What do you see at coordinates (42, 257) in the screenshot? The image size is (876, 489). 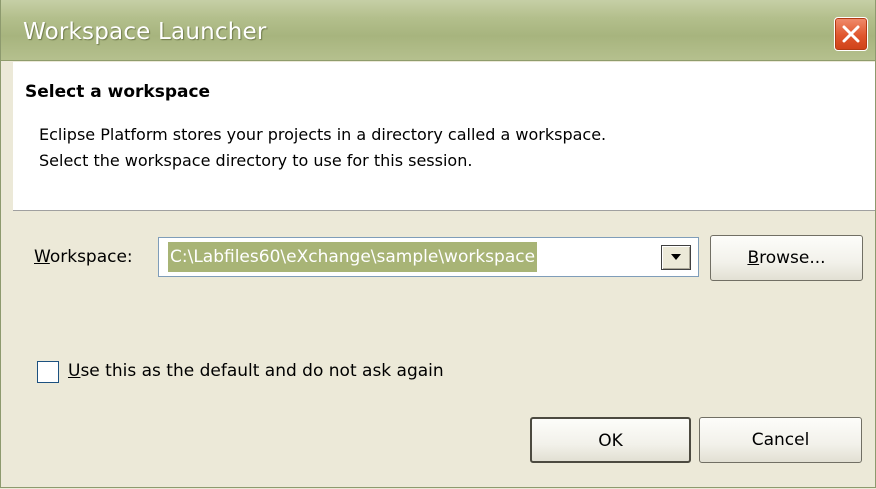 I see `workspace-label-mnemonic: W` at bounding box center [42, 257].